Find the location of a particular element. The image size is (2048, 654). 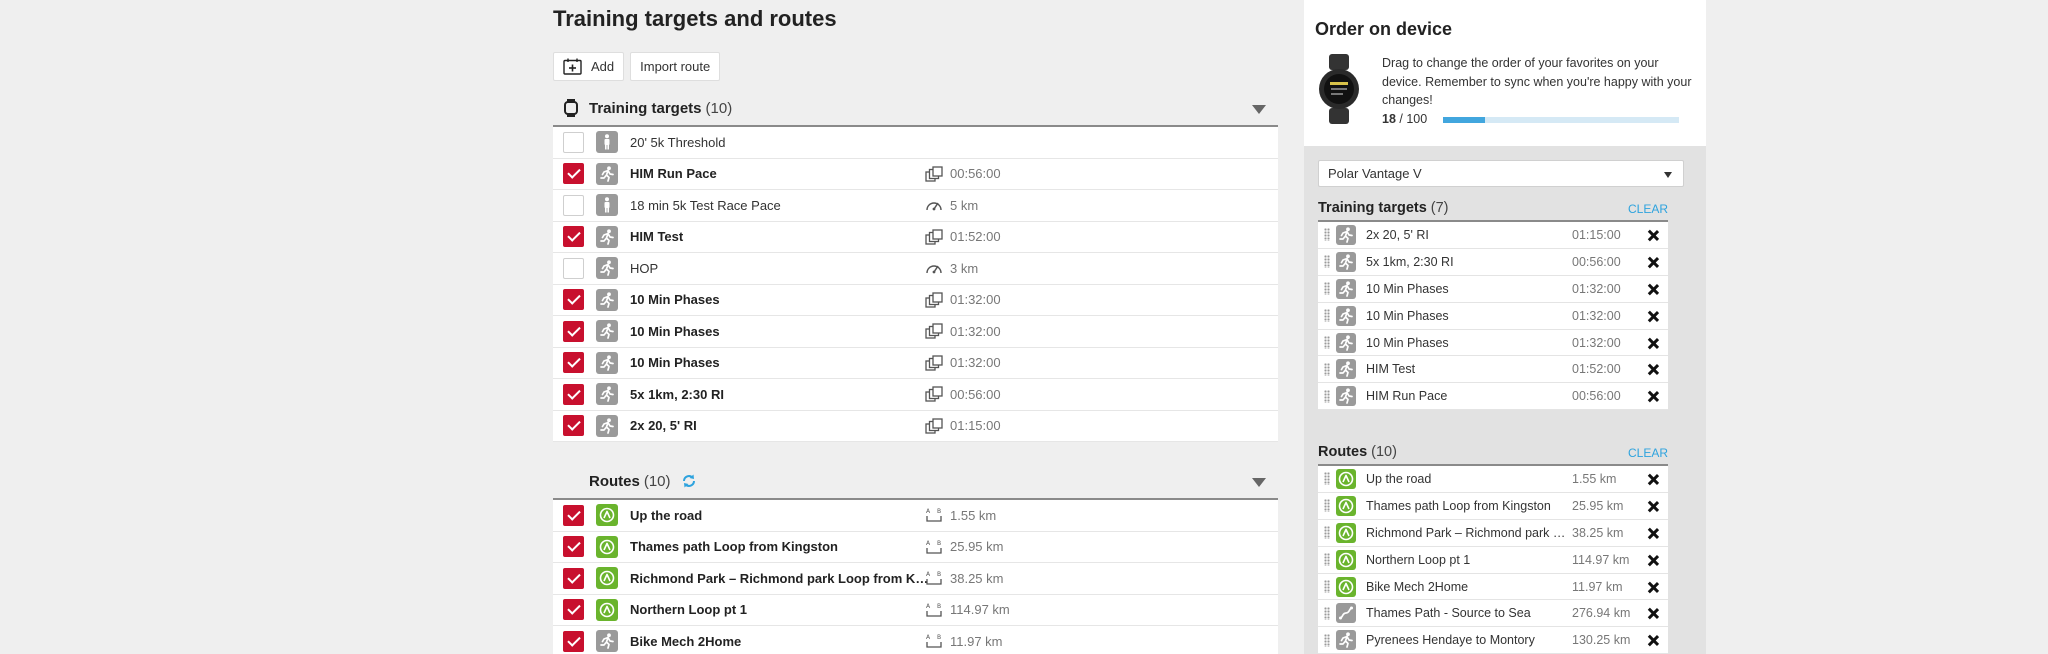

refresh-icon is located at coordinates (689, 481).